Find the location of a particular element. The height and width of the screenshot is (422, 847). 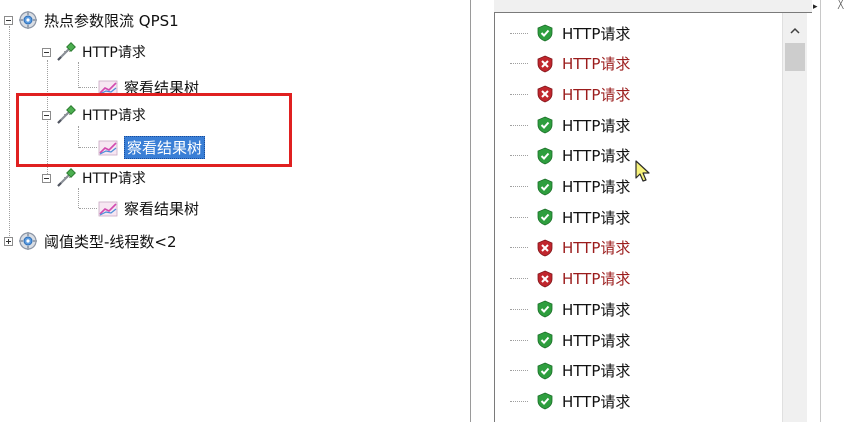

chevron-up-icon is located at coordinates (795, 31).